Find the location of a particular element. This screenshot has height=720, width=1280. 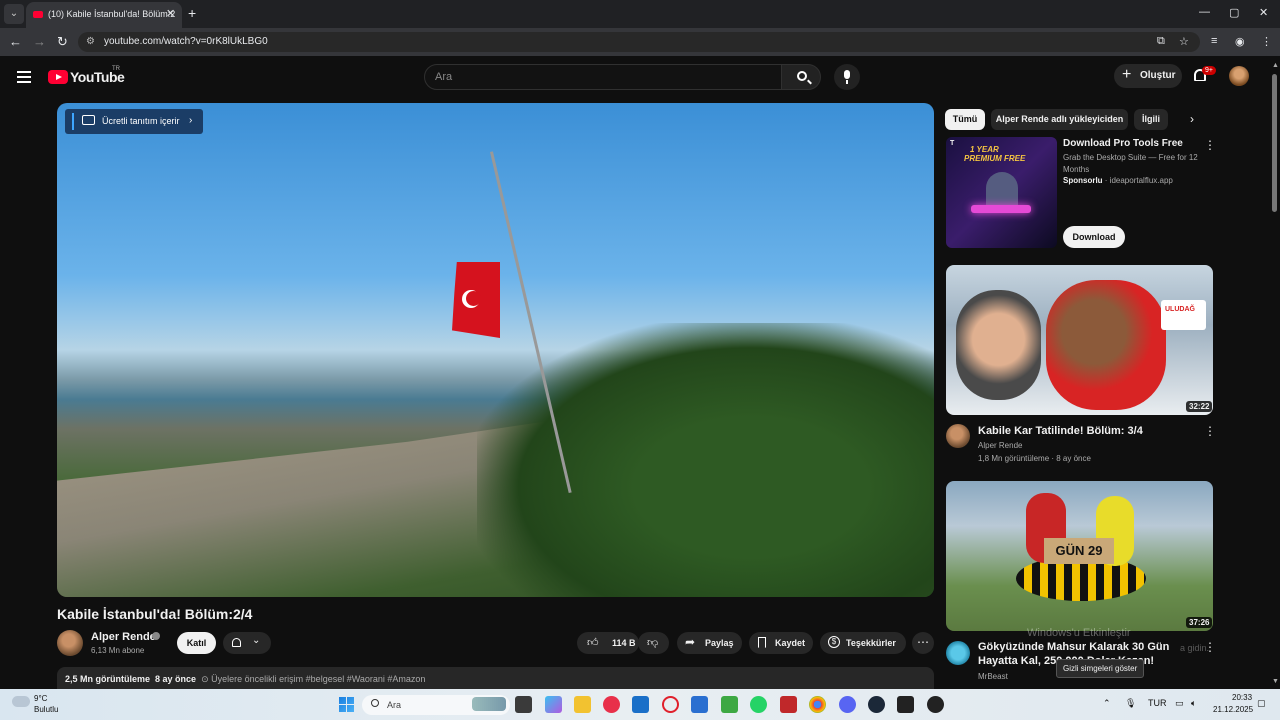

menu-icon is located at coordinates (24, 77).